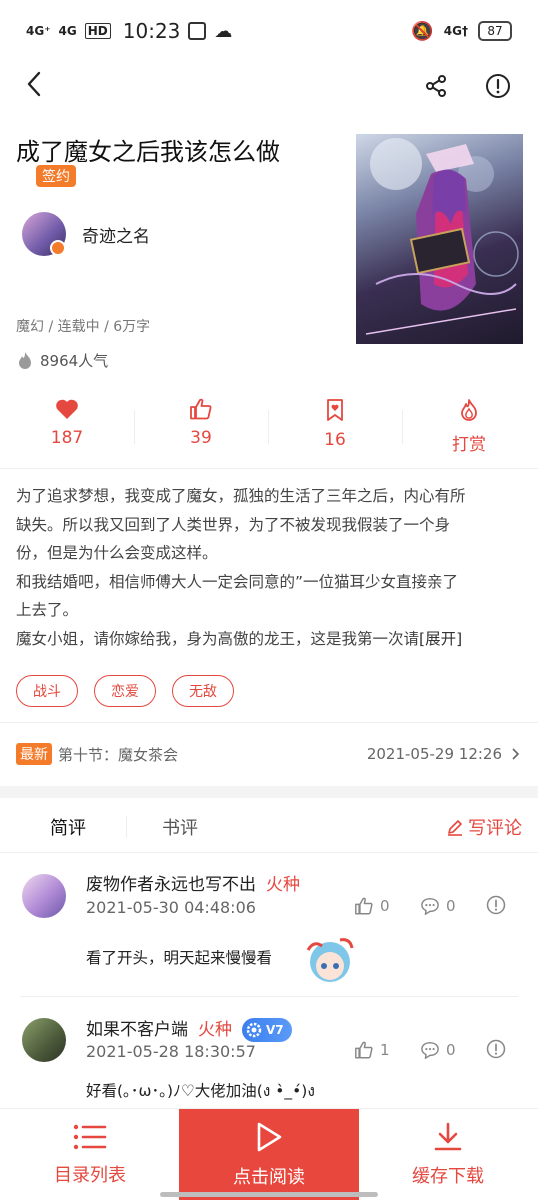  Describe the element at coordinates (254, 1030) in the screenshot. I see `gear-icon` at that location.